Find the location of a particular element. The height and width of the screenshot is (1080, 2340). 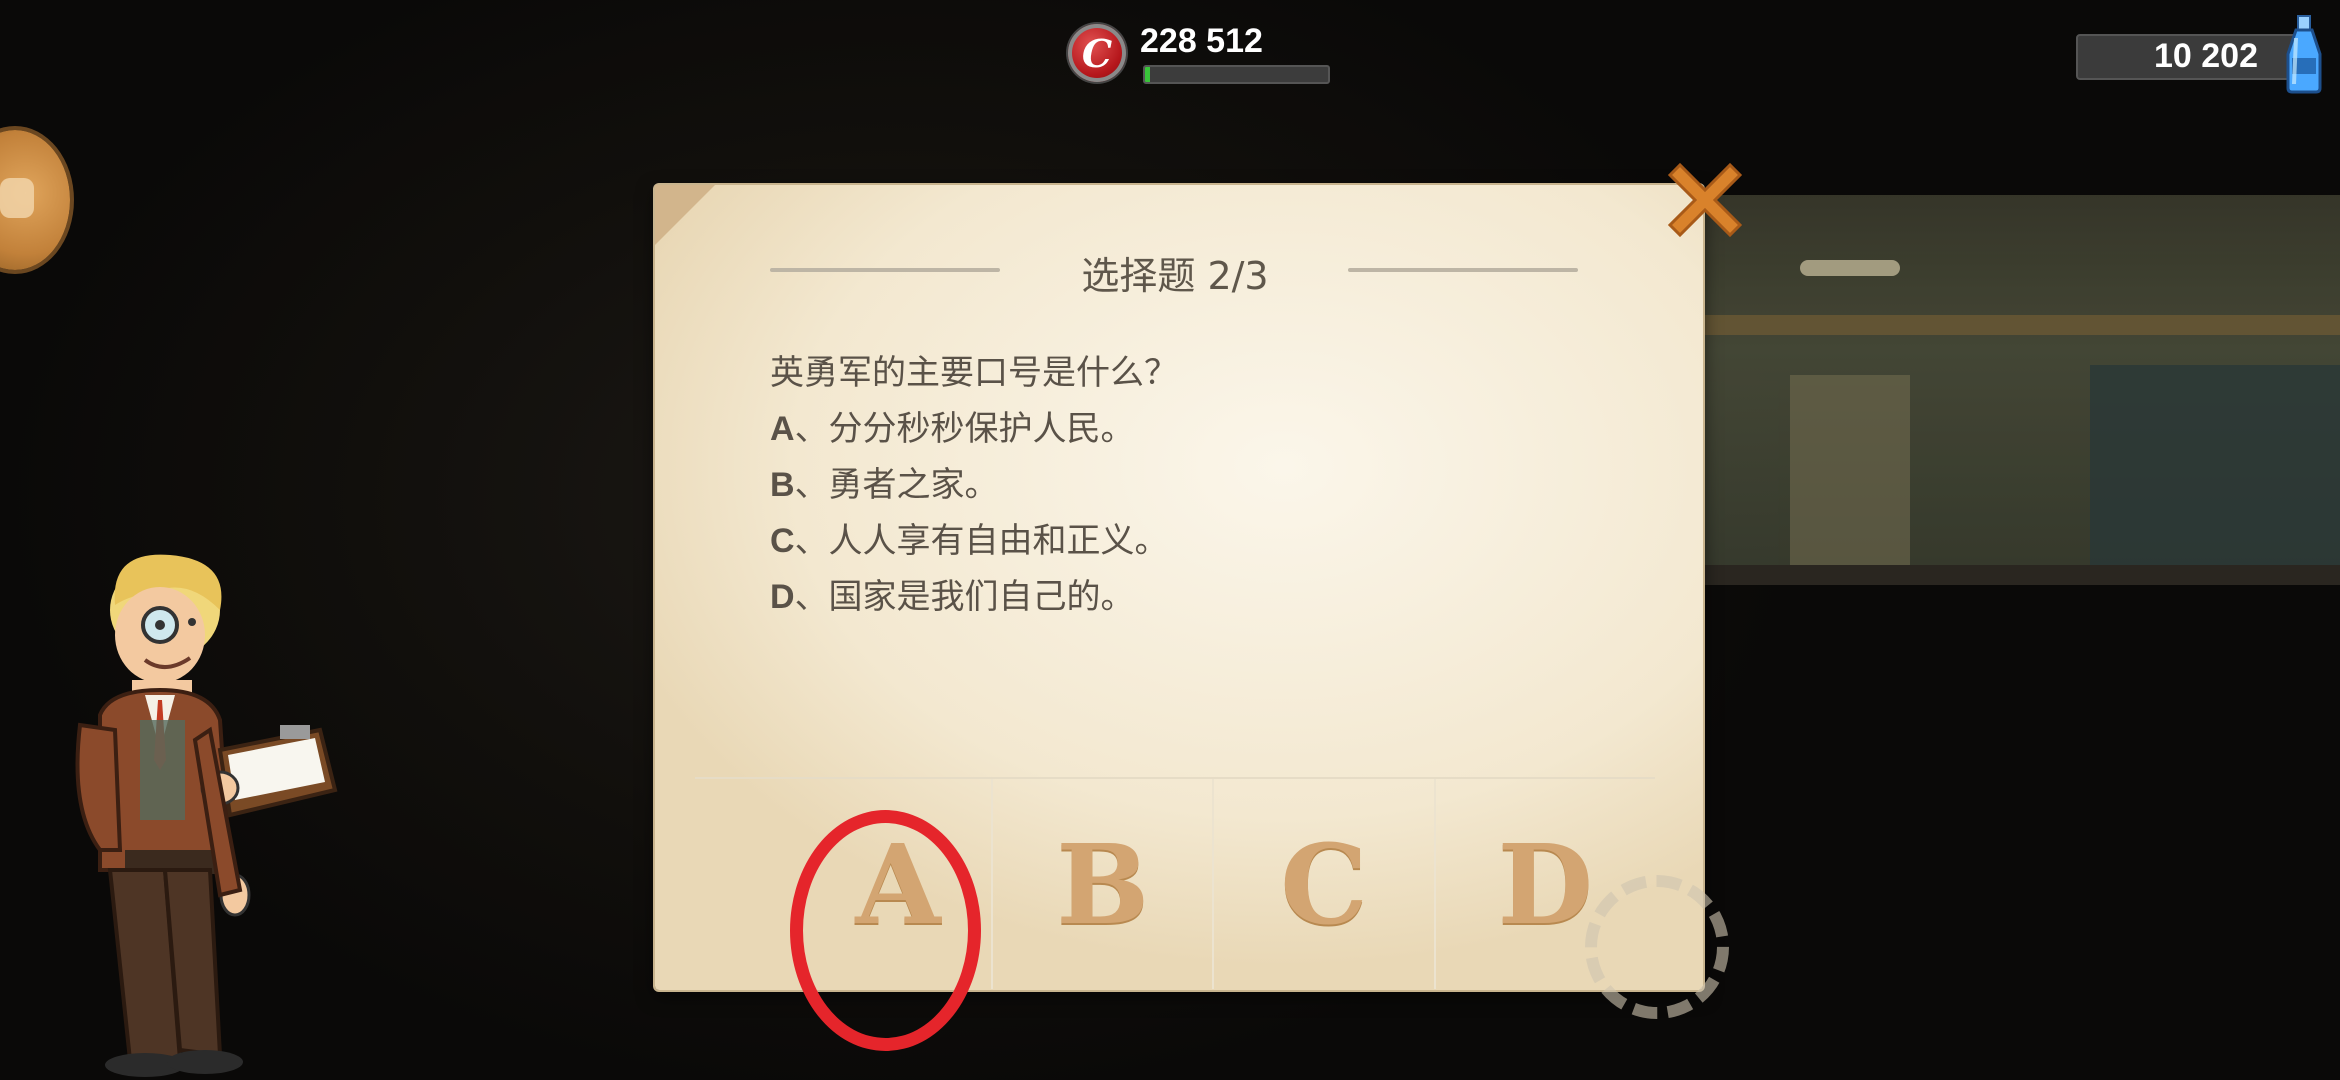

answer-buttons: A B C D is located at coordinates (1175, 883).